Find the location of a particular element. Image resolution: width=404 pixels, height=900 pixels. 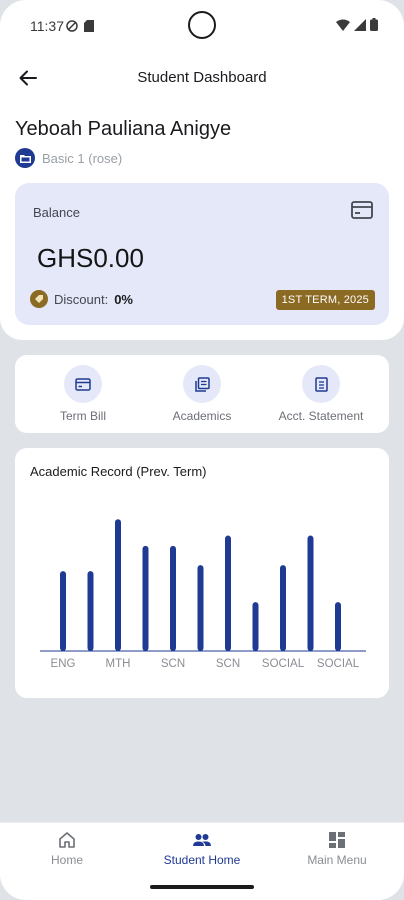

app-header: Student Dashboard is located at coordinates (202, 78).